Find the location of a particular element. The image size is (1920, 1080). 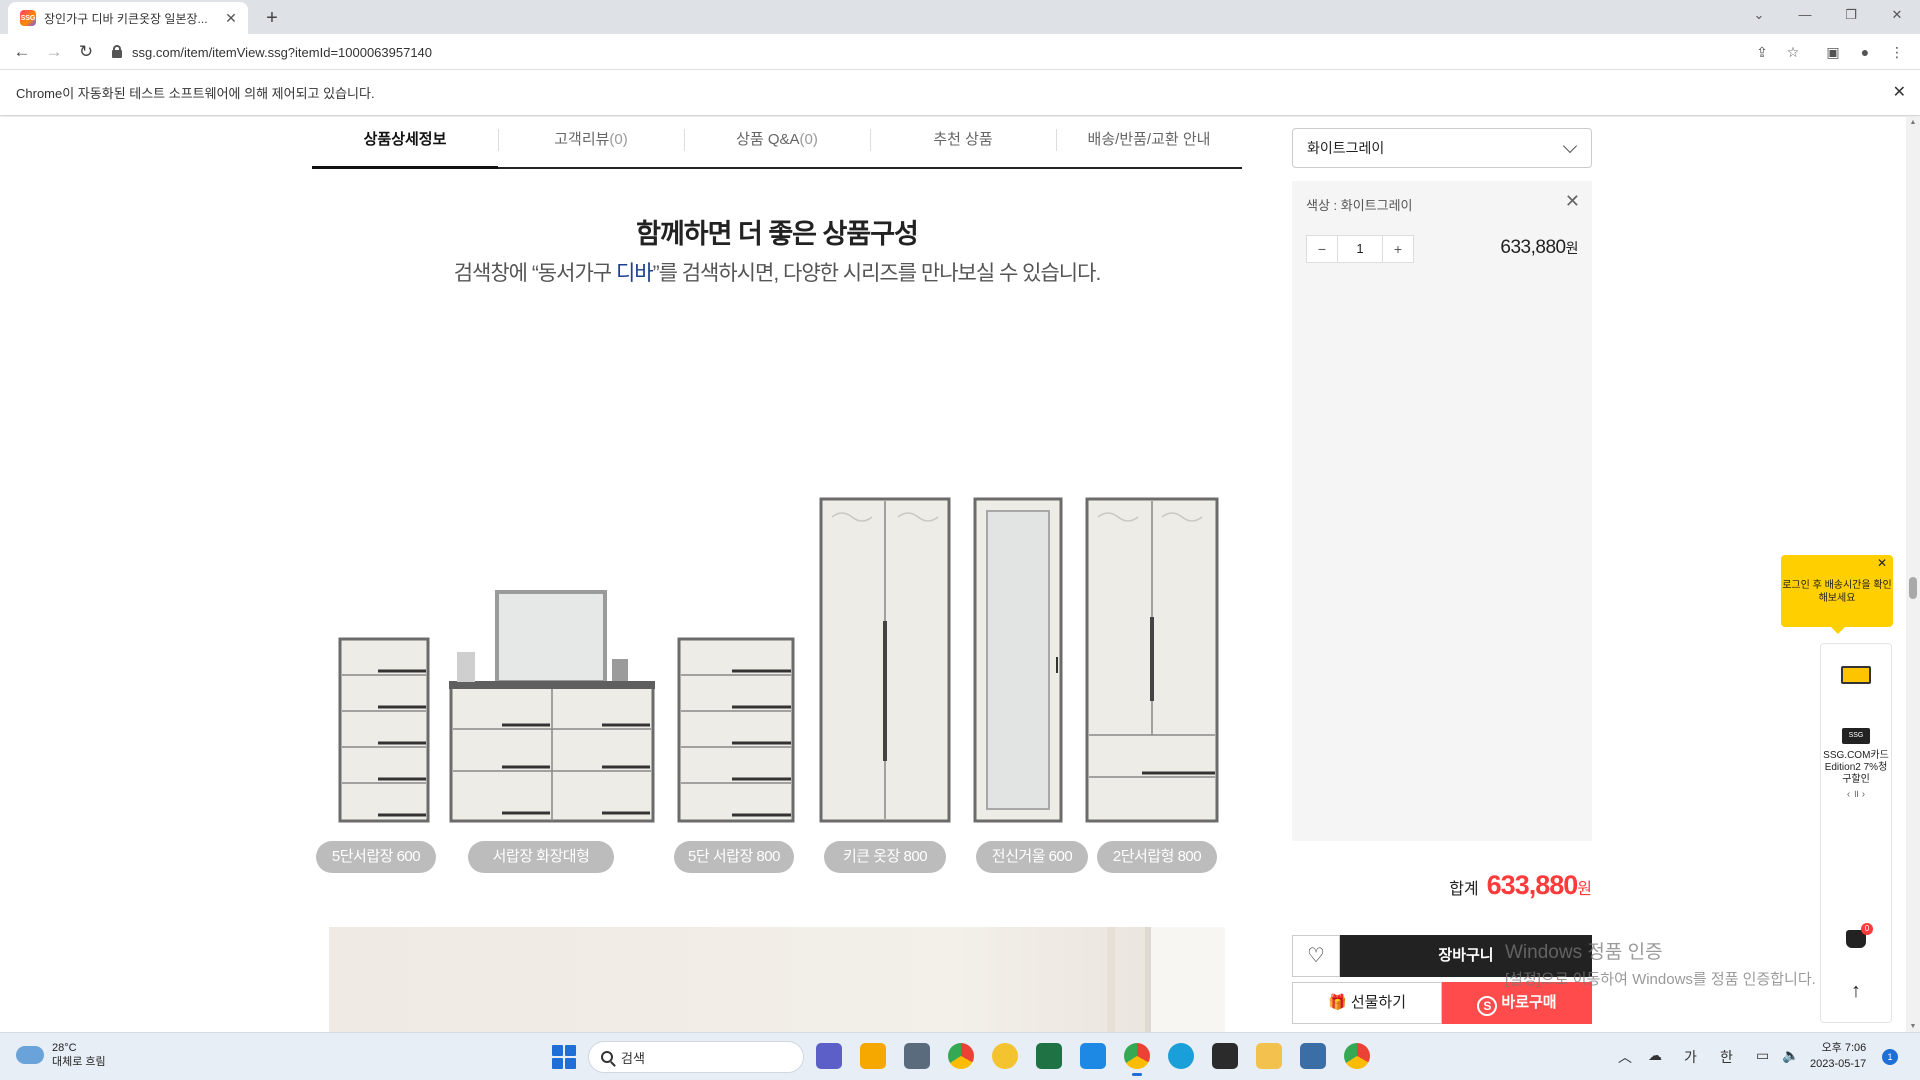

weather-temp: 28°C is located at coordinates (64, 1048).